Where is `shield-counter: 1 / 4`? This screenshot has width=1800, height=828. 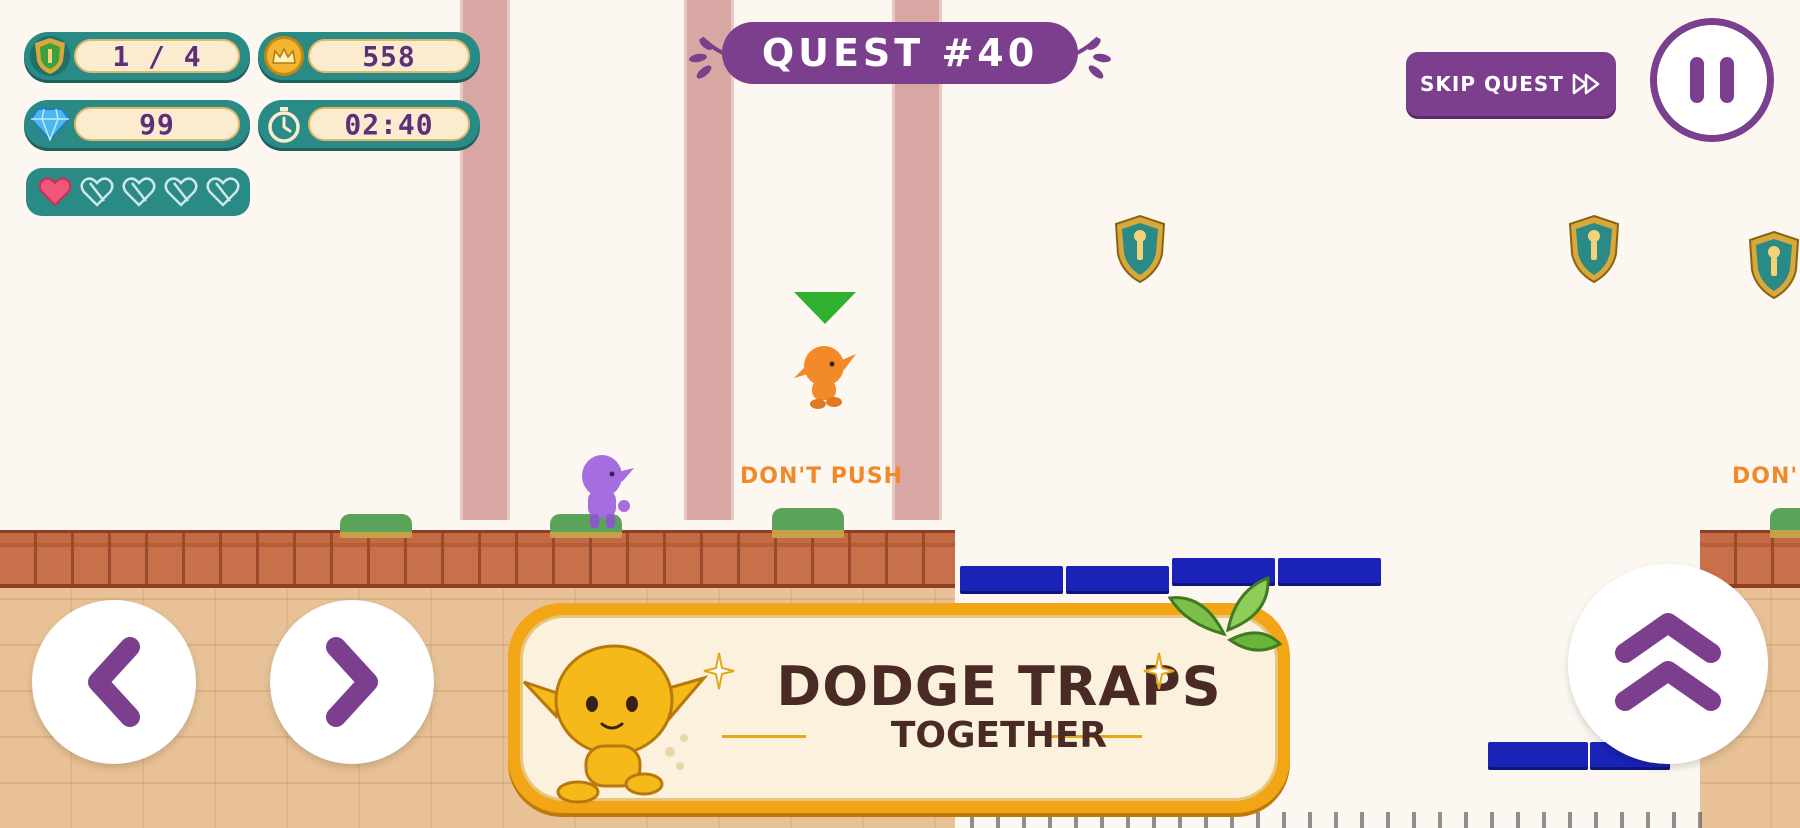 shield-counter: 1 / 4 is located at coordinates (137, 56).